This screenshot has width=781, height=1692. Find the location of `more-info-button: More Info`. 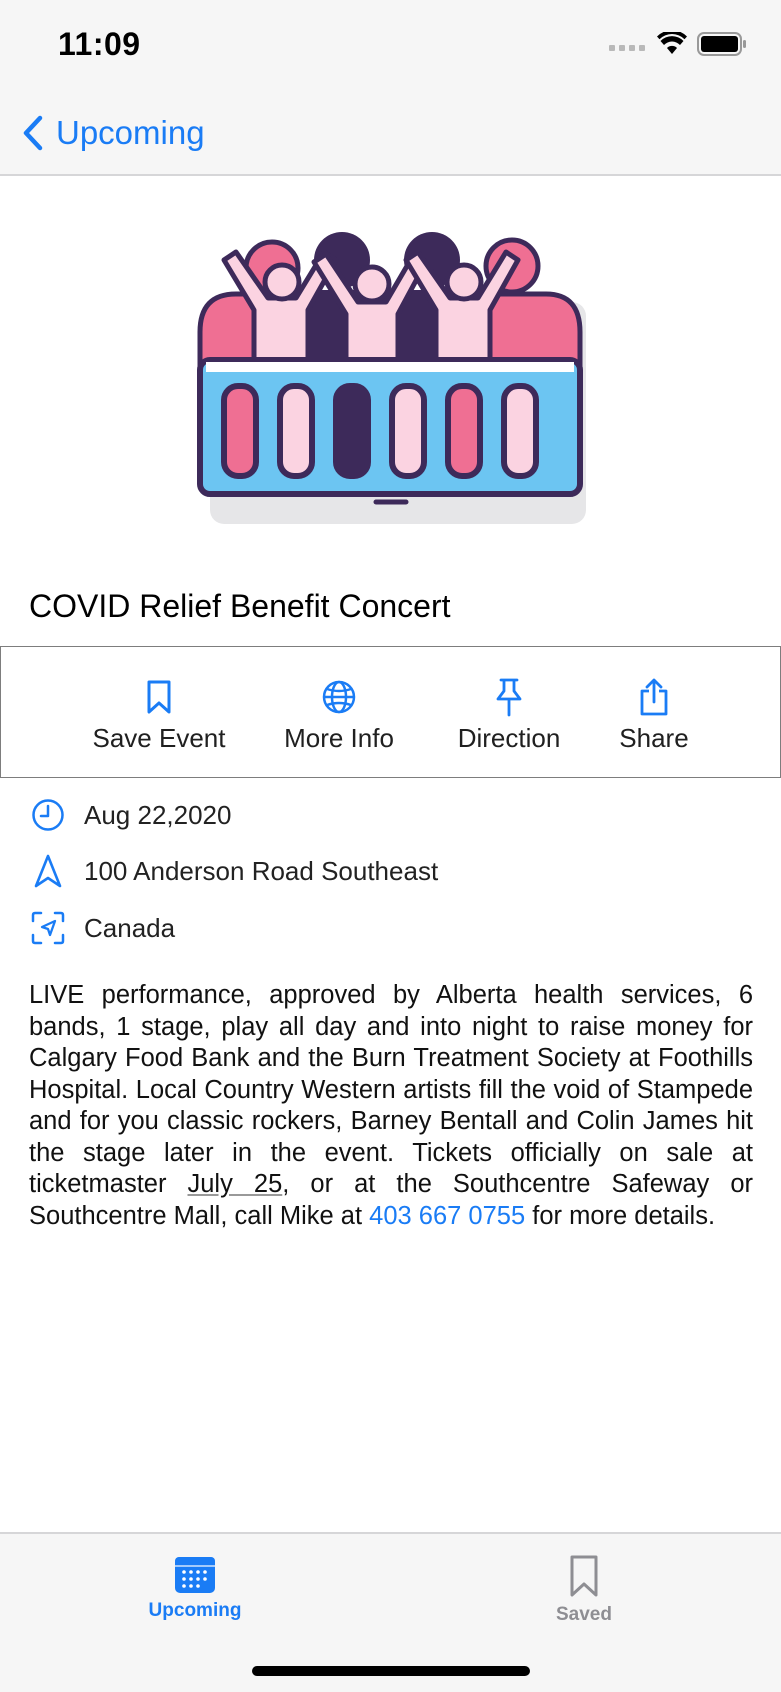

more-info-button: More Info is located at coordinates (339, 712).